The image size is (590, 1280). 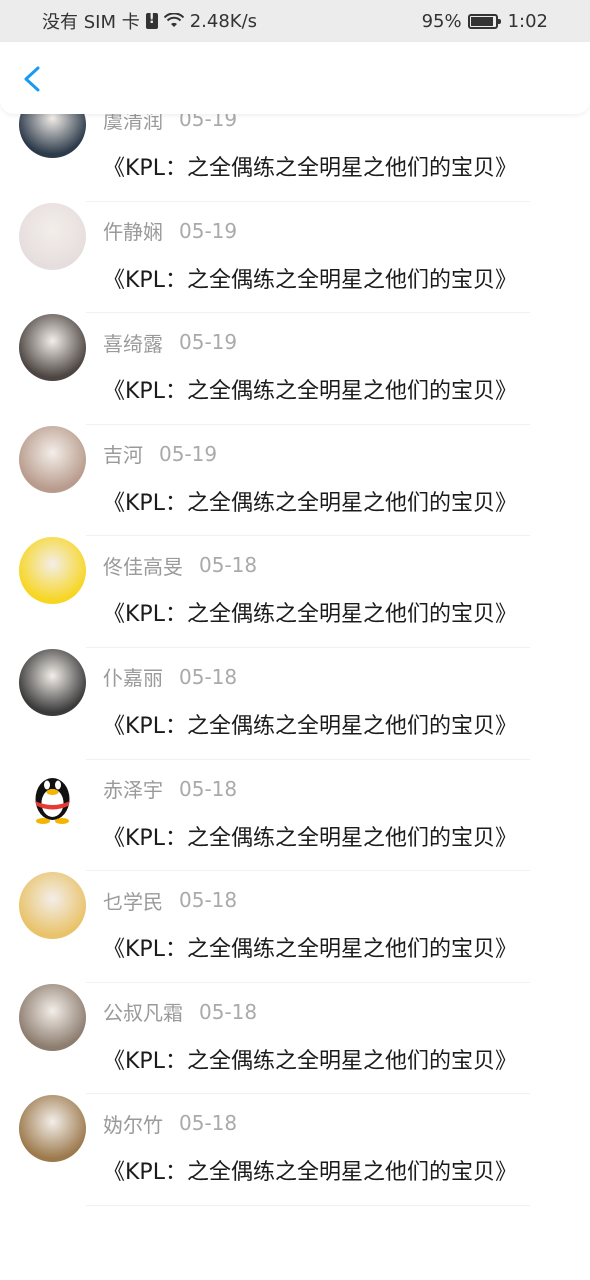 I want to click on net-speed: 2.48K/s, so click(x=223, y=21).